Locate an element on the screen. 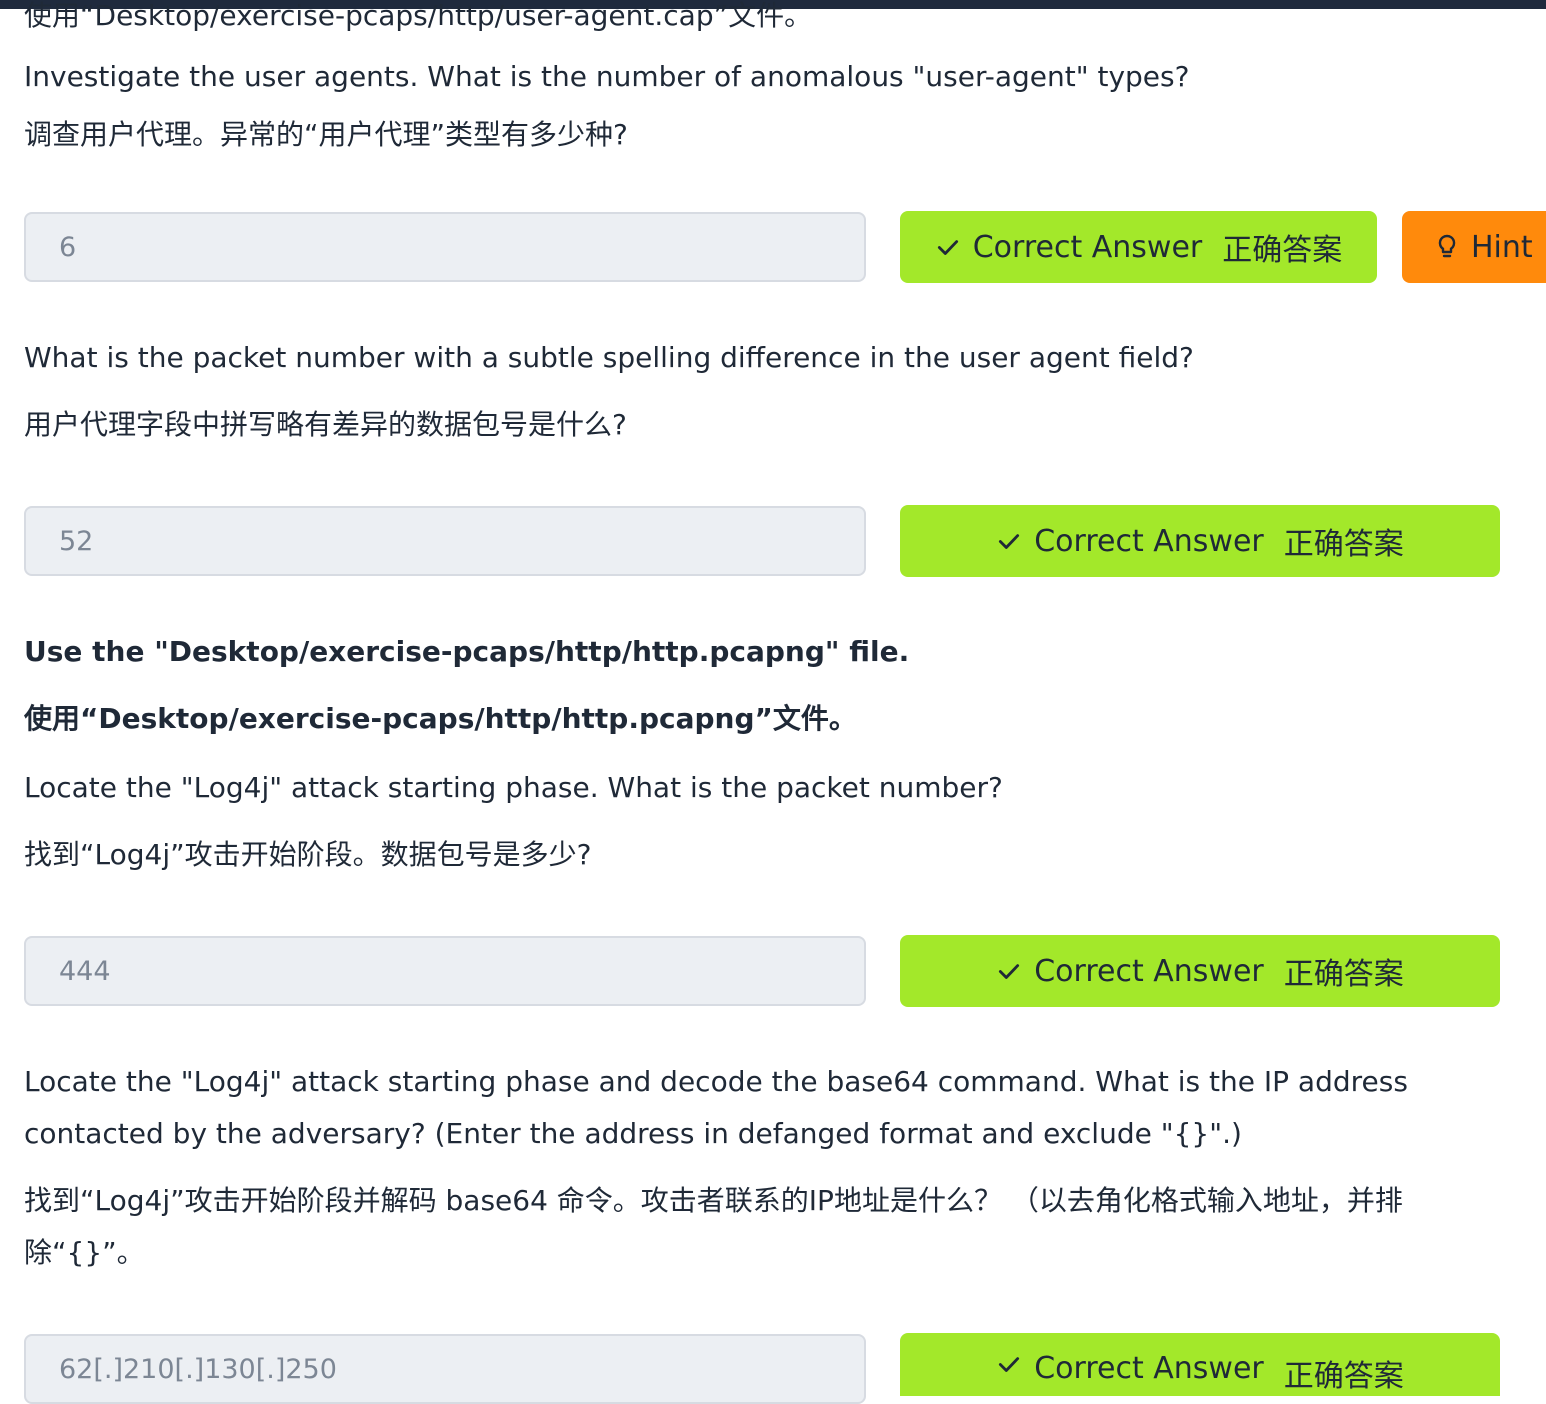 The height and width of the screenshot is (1404, 1546). correct-answer-button-4: Correct Answer 正确答案 is located at coordinates (1200, 1364).